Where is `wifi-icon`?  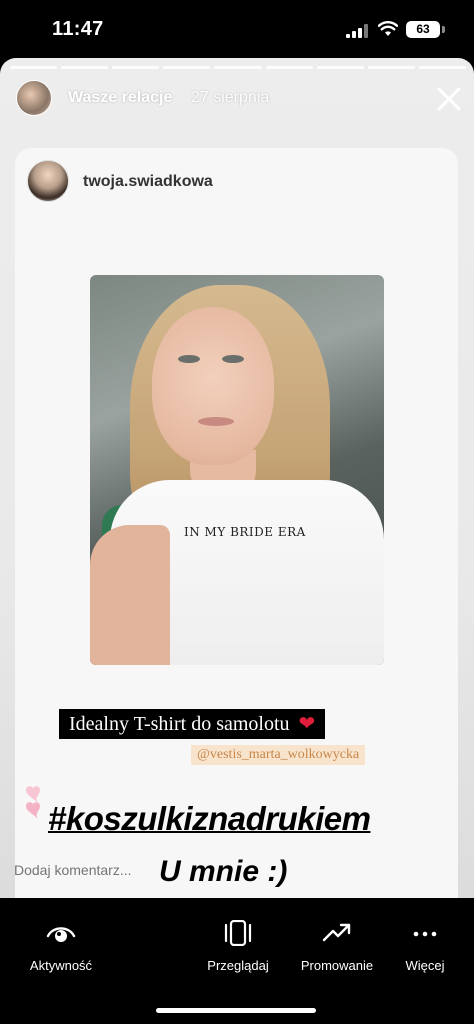 wifi-icon is located at coordinates (388, 28).